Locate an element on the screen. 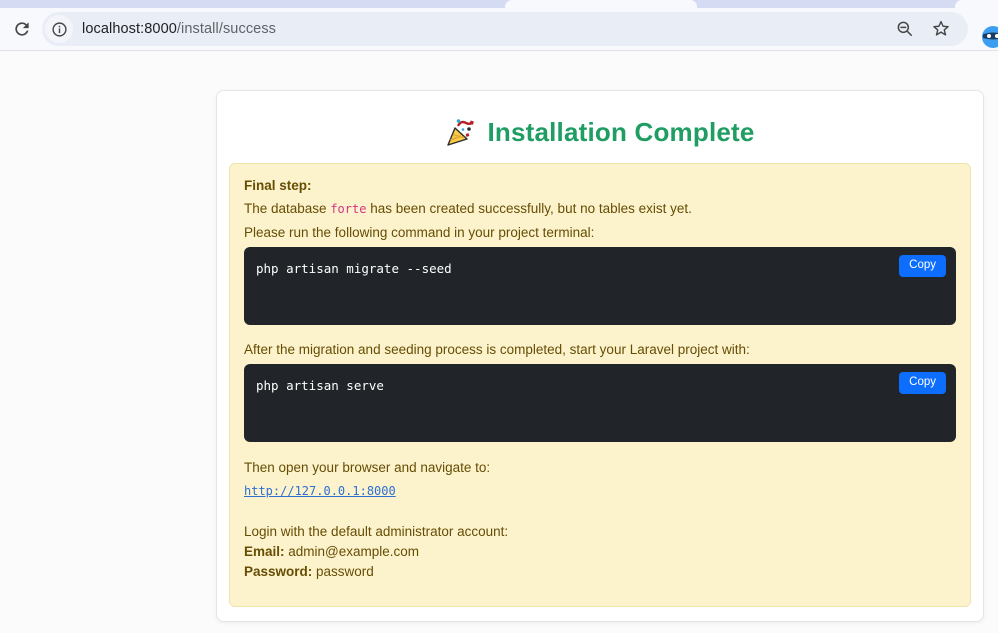 The width and height of the screenshot is (998, 633). bookmark-star-icon is located at coordinates (941, 28).